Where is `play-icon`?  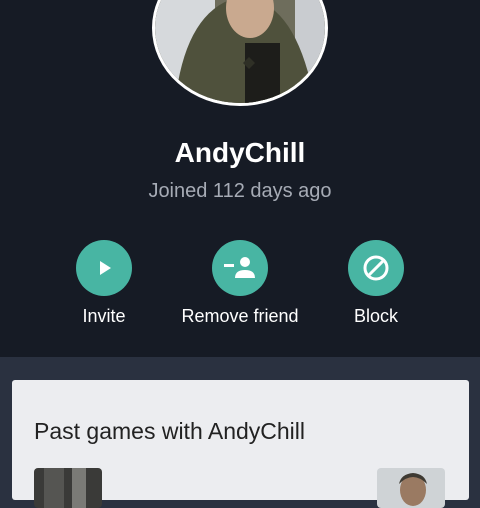
play-icon is located at coordinates (105, 268).